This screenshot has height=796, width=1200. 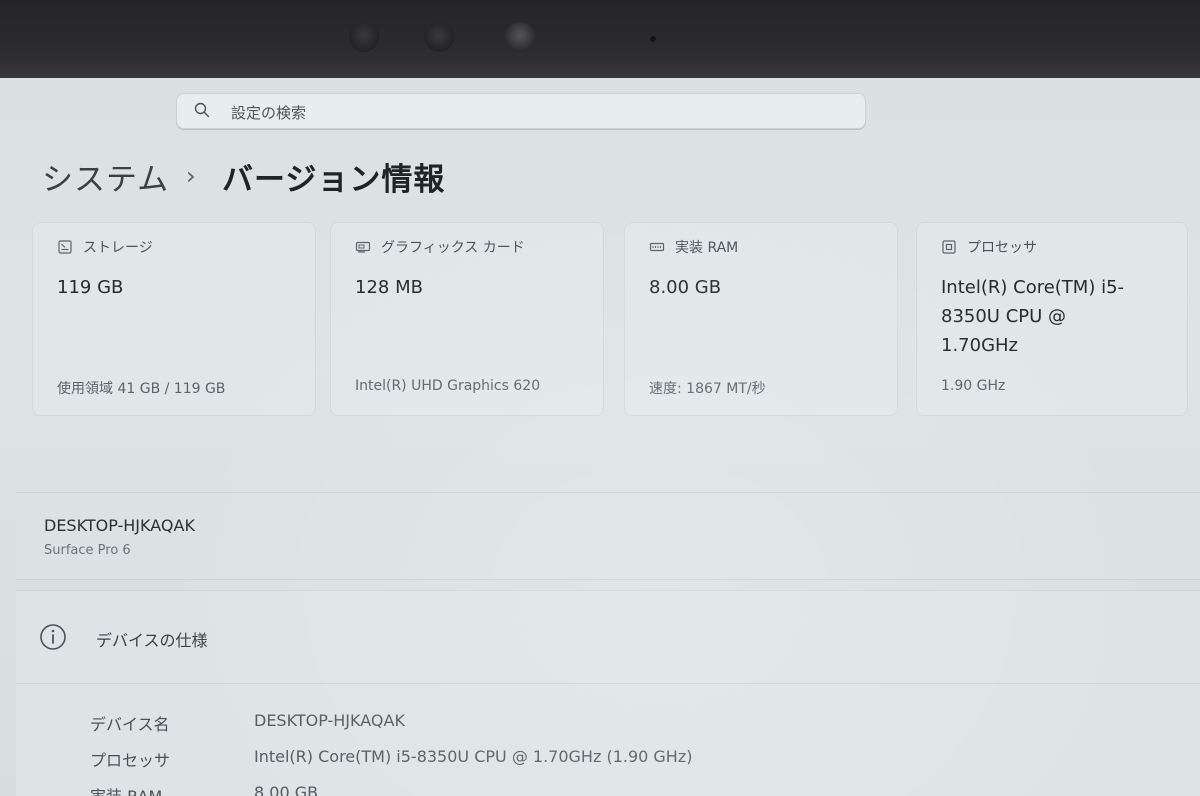 What do you see at coordinates (329, 720) in the screenshot?
I see `spec-value: DESKTOP-HJKAQAK` at bounding box center [329, 720].